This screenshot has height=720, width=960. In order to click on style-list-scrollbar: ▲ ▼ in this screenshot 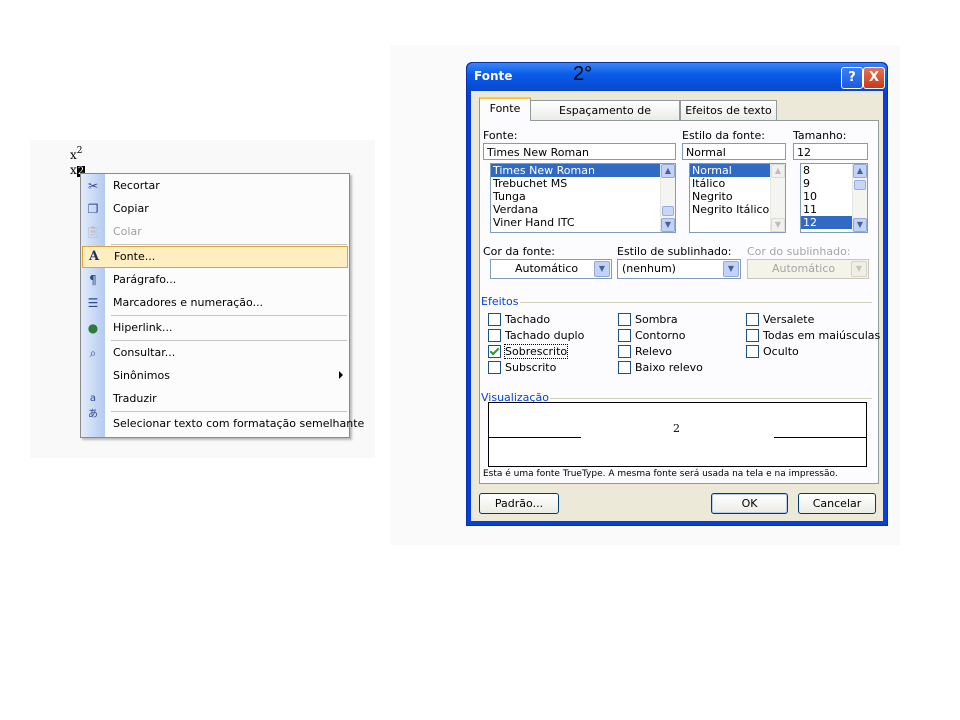, I will do `click(777, 198)`.